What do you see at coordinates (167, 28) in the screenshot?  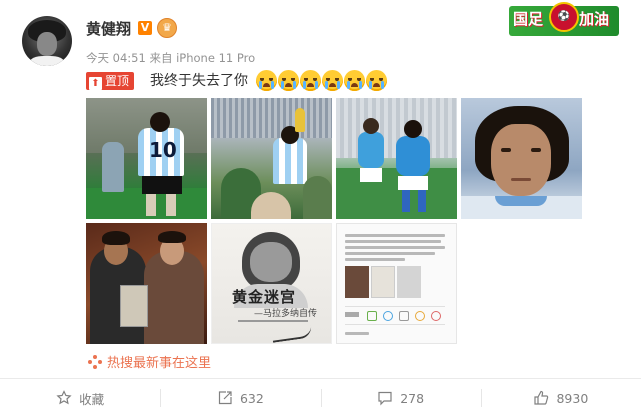 I see `member-crown-icon: ♛` at bounding box center [167, 28].